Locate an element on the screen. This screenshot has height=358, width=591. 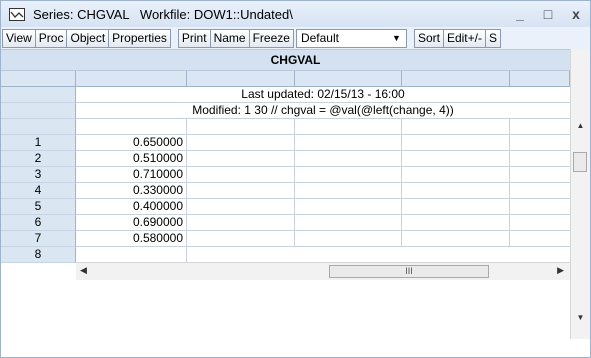
horizontal-scroll-thumb: III is located at coordinates (409, 271).